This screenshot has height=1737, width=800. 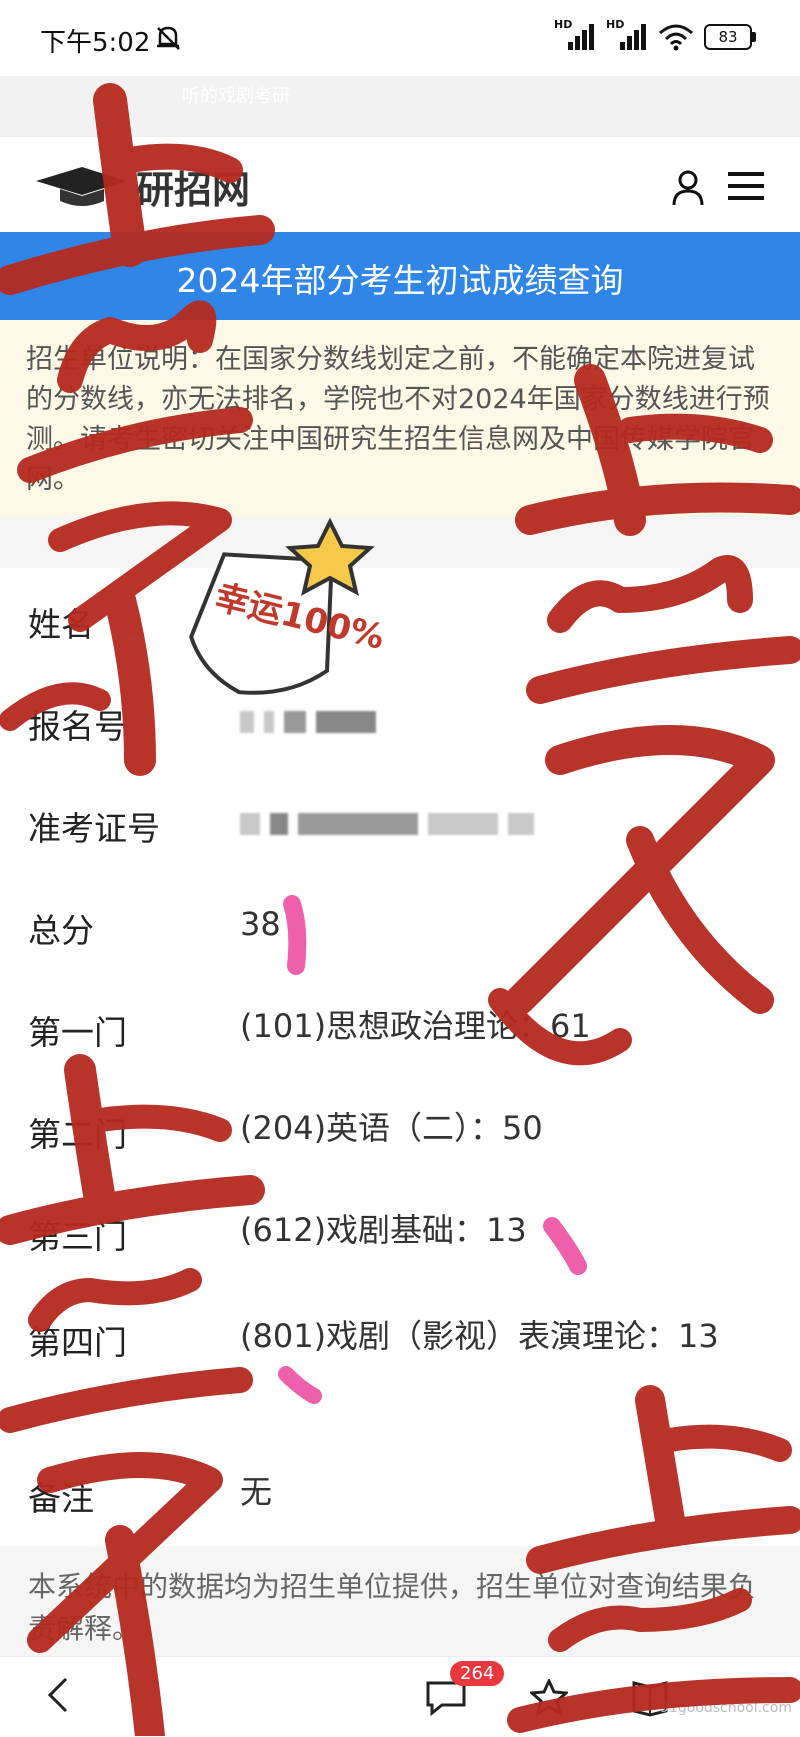 What do you see at coordinates (77, 726) in the screenshot?
I see `row-label: 报名号` at bounding box center [77, 726].